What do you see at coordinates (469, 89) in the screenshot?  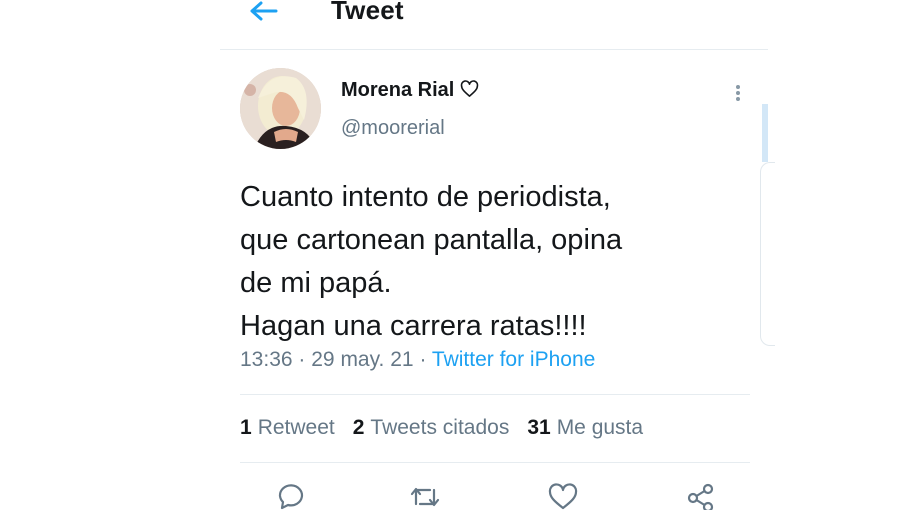 I see `heart-outline-icon` at bounding box center [469, 89].